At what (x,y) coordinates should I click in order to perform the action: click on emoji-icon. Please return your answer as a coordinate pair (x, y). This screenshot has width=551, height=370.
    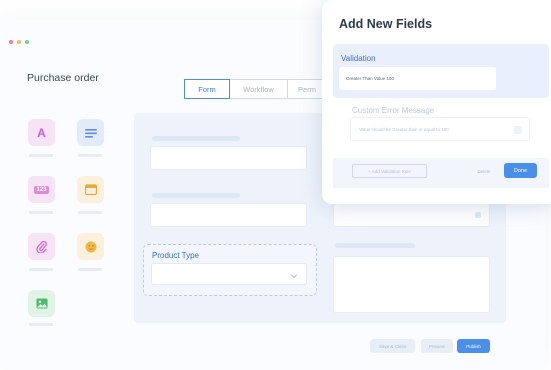
    Looking at the image, I should click on (90, 246).